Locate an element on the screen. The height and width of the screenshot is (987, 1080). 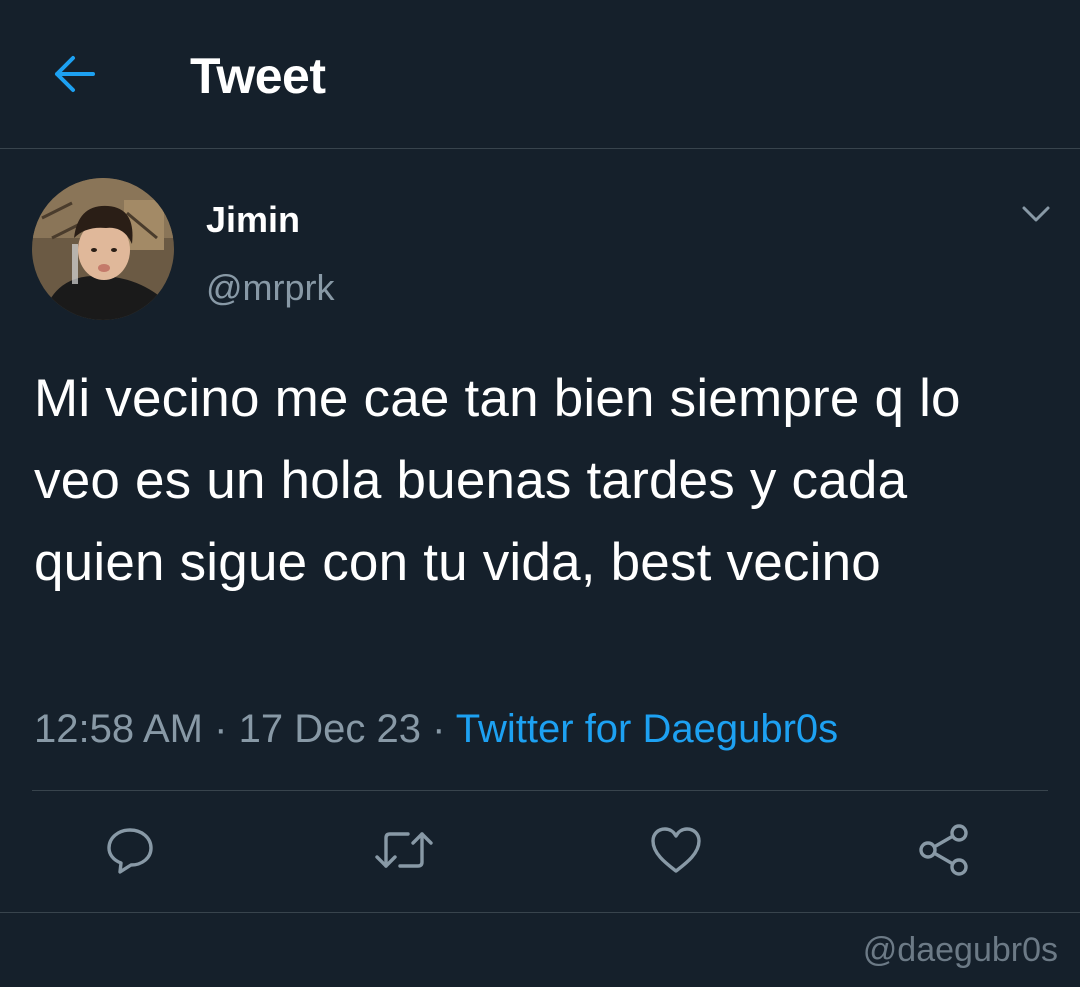
more-options-button is located at coordinates (1036, 214).